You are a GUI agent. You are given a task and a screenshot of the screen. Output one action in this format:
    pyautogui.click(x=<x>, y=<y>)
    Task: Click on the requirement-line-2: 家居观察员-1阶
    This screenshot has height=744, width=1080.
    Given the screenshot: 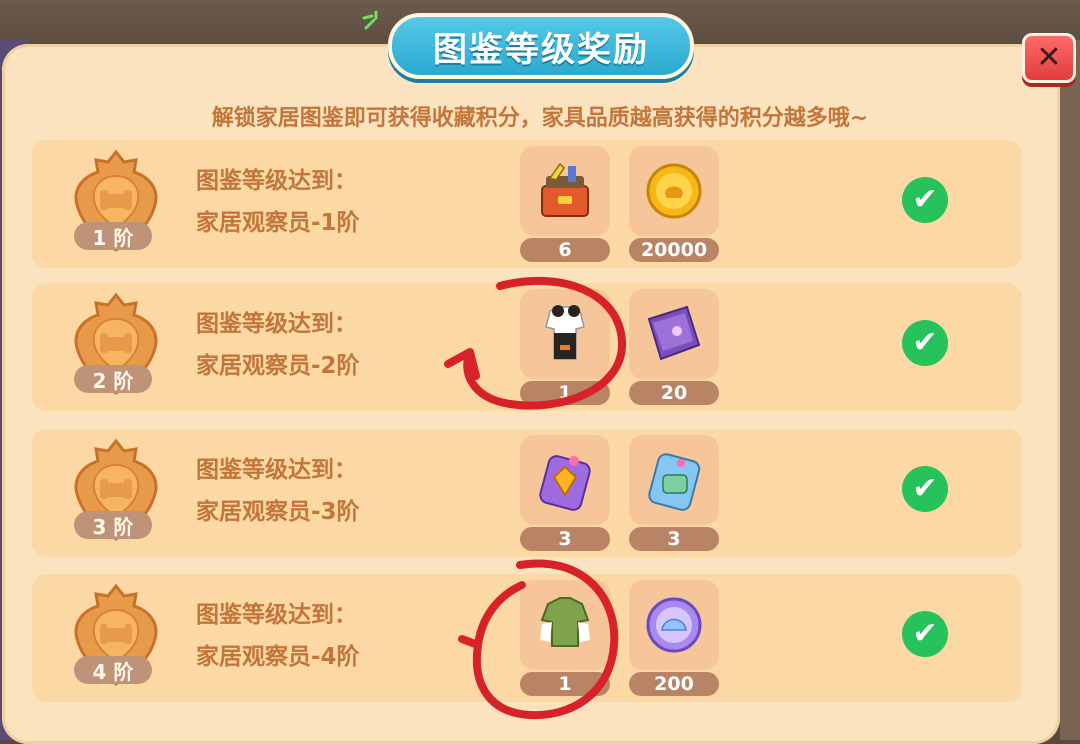 What is the action you would take?
    pyautogui.click(x=278, y=223)
    